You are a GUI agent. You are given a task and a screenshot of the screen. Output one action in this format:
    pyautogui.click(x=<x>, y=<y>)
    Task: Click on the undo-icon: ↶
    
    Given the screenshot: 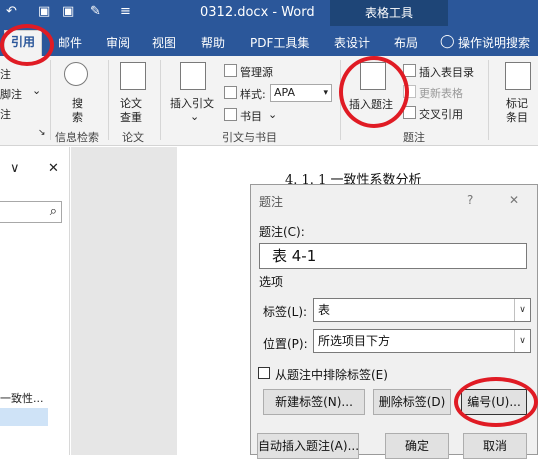 What is the action you would take?
    pyautogui.click(x=11, y=11)
    